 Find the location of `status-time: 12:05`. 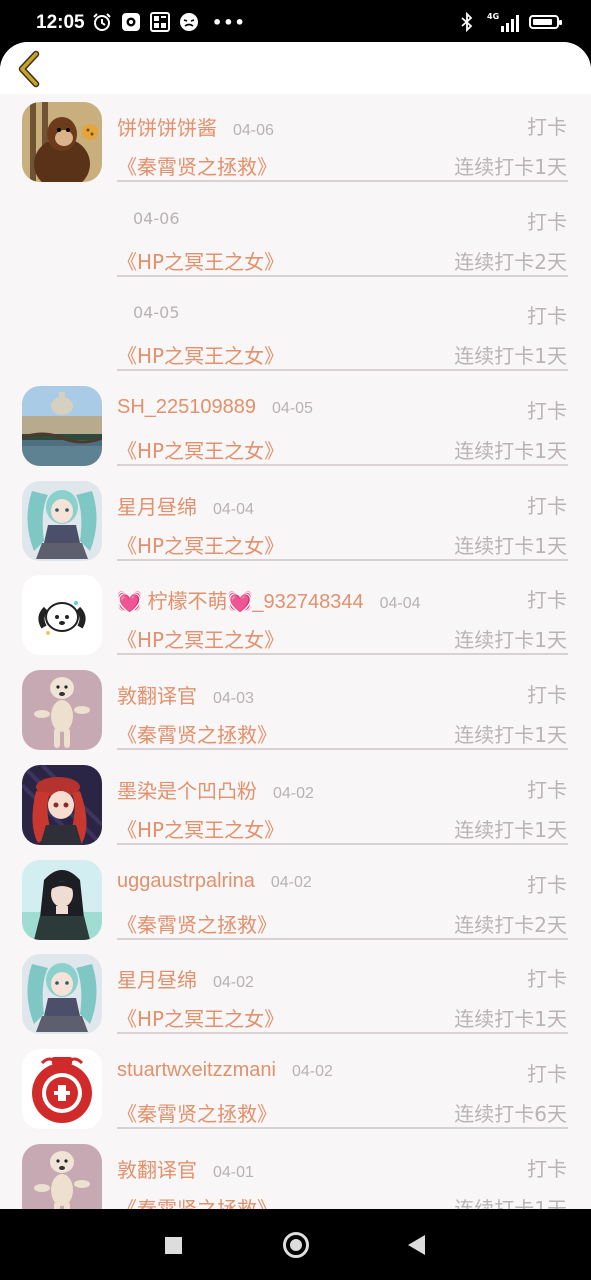

status-time: 12:05 is located at coordinates (60, 22).